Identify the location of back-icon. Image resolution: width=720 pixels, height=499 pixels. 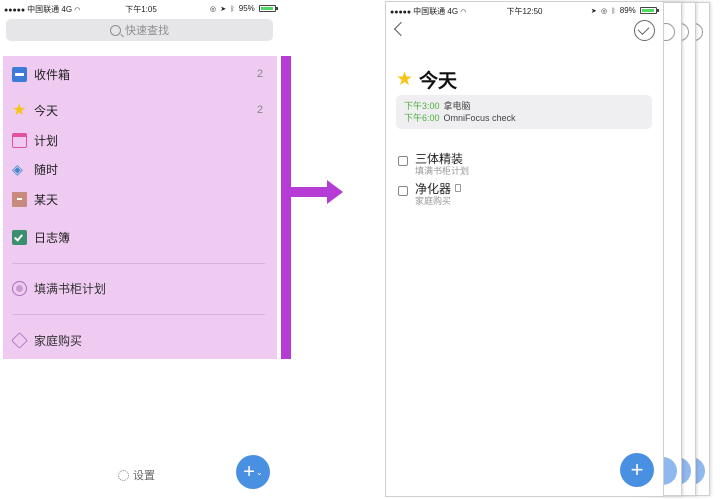
(401, 29).